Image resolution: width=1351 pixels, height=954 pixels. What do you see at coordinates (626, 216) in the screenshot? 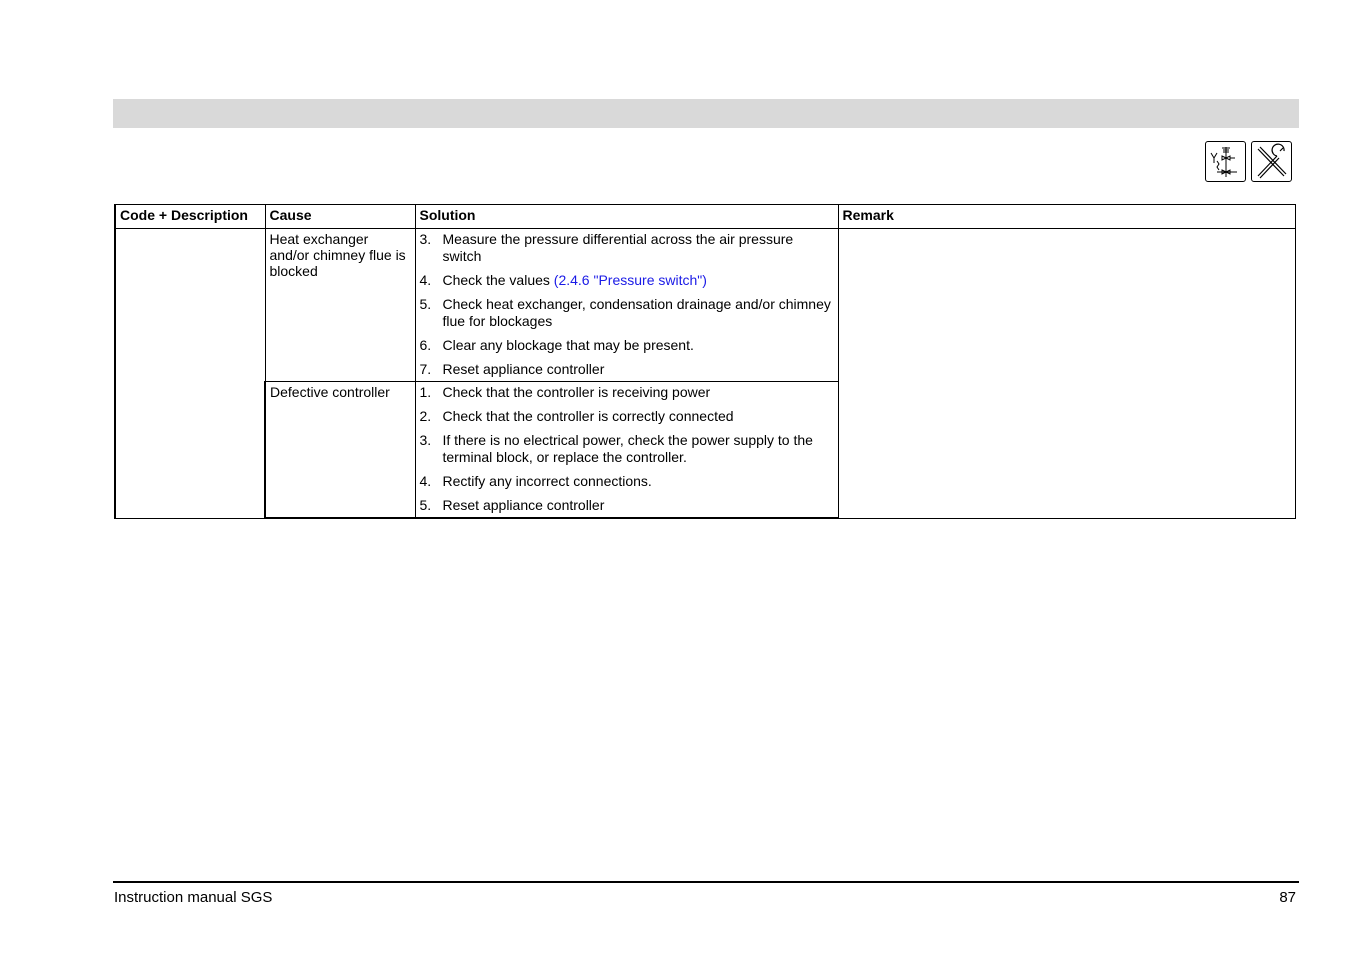
I see `header-solution: Solution` at bounding box center [626, 216].